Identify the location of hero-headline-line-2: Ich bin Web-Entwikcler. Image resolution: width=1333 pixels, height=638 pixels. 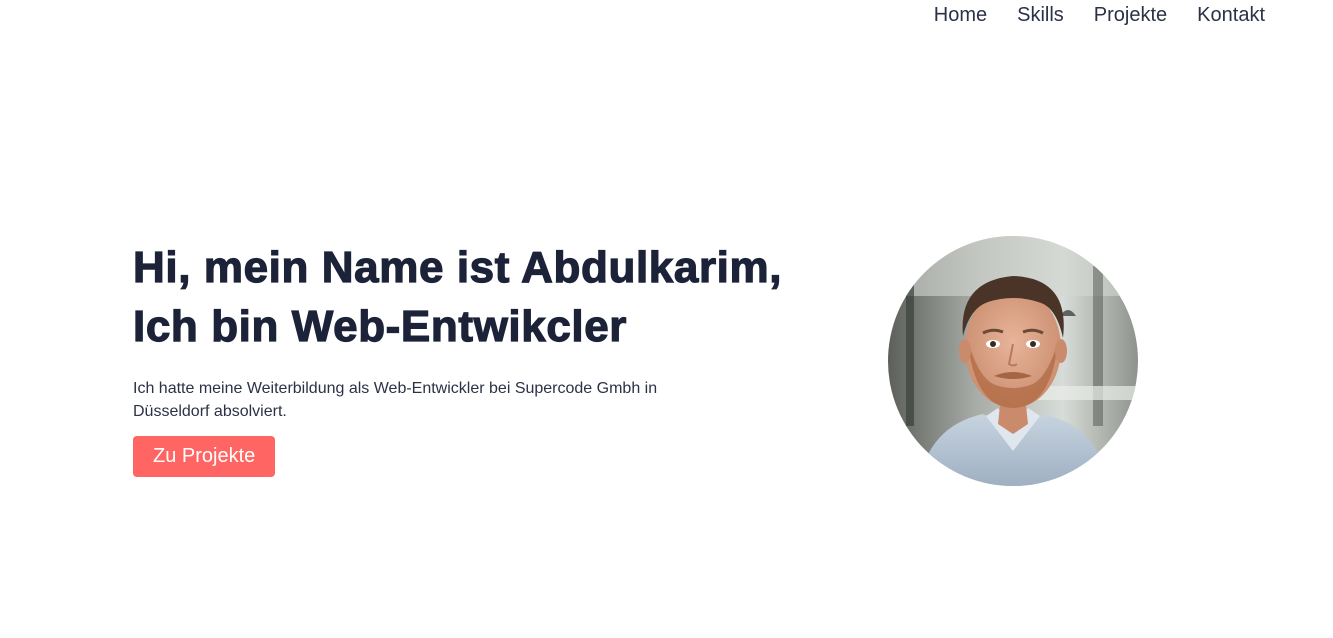
(380, 326).